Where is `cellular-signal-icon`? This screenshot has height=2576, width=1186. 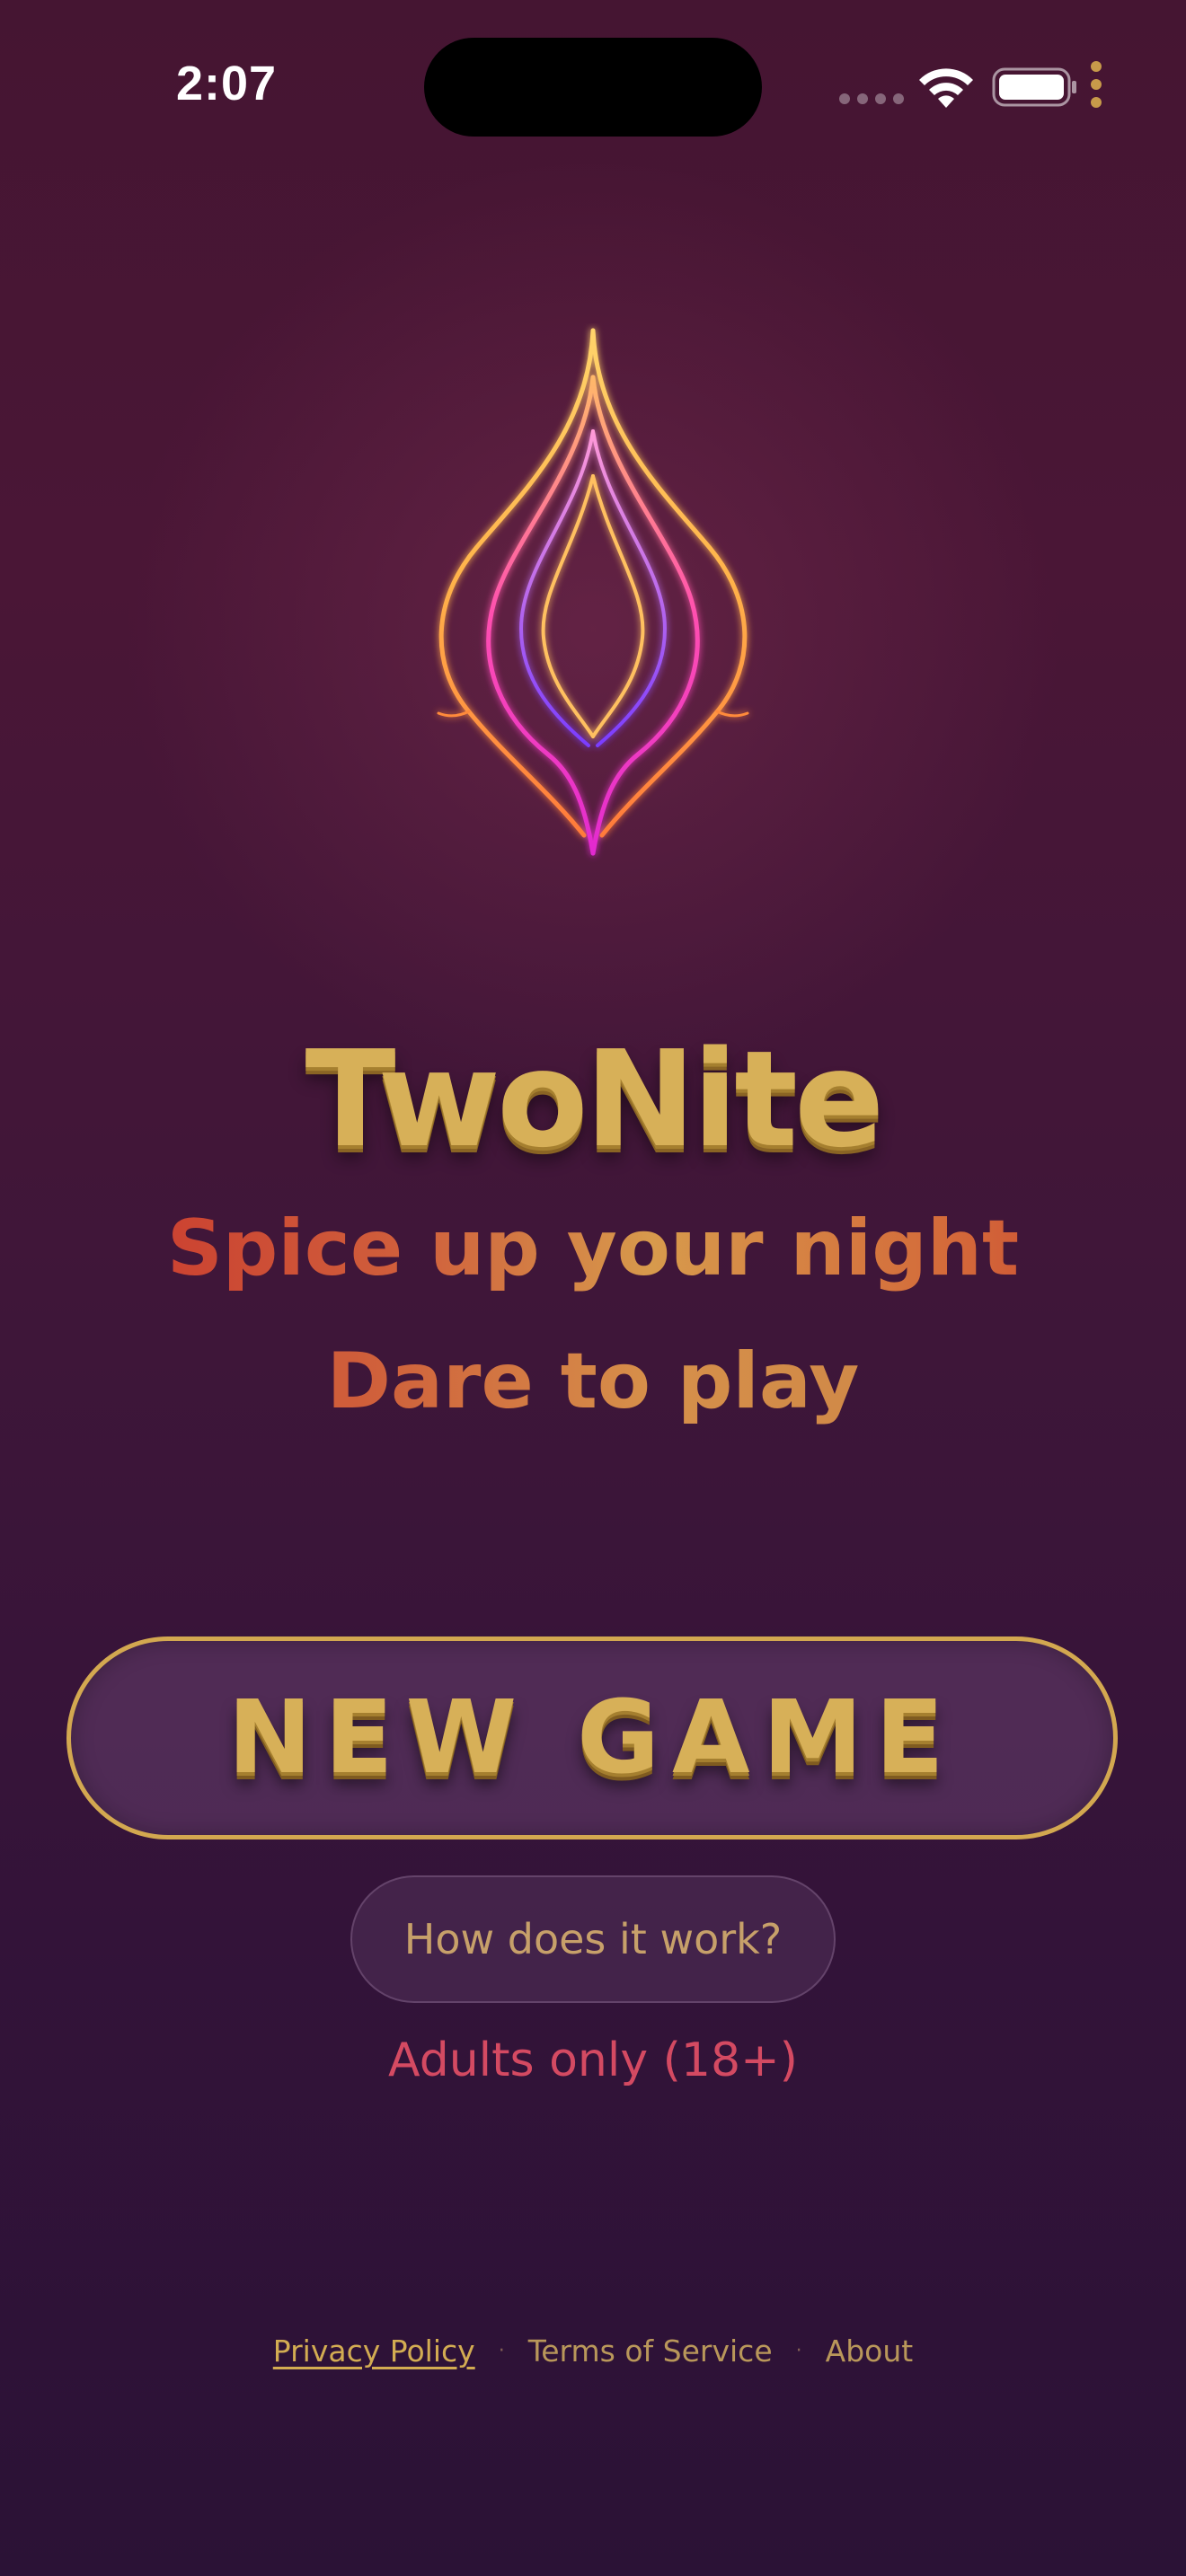
cellular-signal-icon is located at coordinates (871, 98).